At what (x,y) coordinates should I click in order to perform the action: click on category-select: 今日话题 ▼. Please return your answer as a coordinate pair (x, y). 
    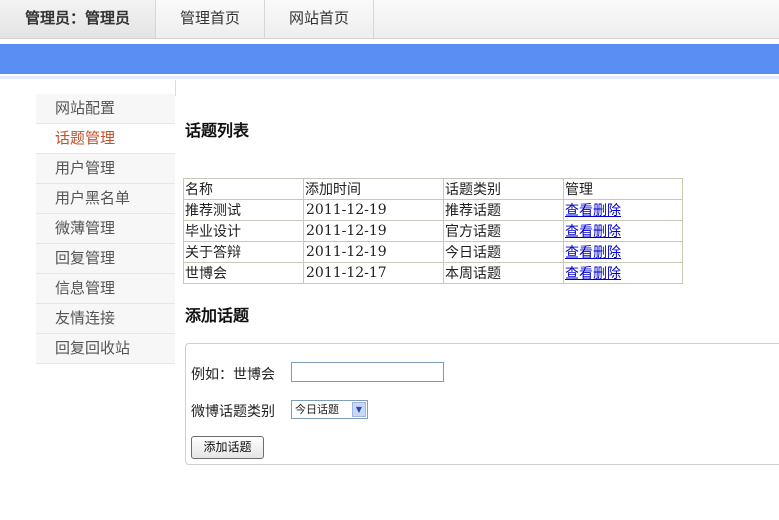
    Looking at the image, I should click on (329, 409).